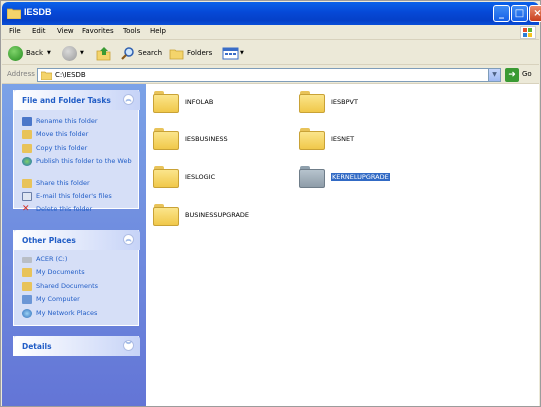 The height and width of the screenshot is (407, 541). I want to click on folder-label: IESBPVT, so click(344, 102).